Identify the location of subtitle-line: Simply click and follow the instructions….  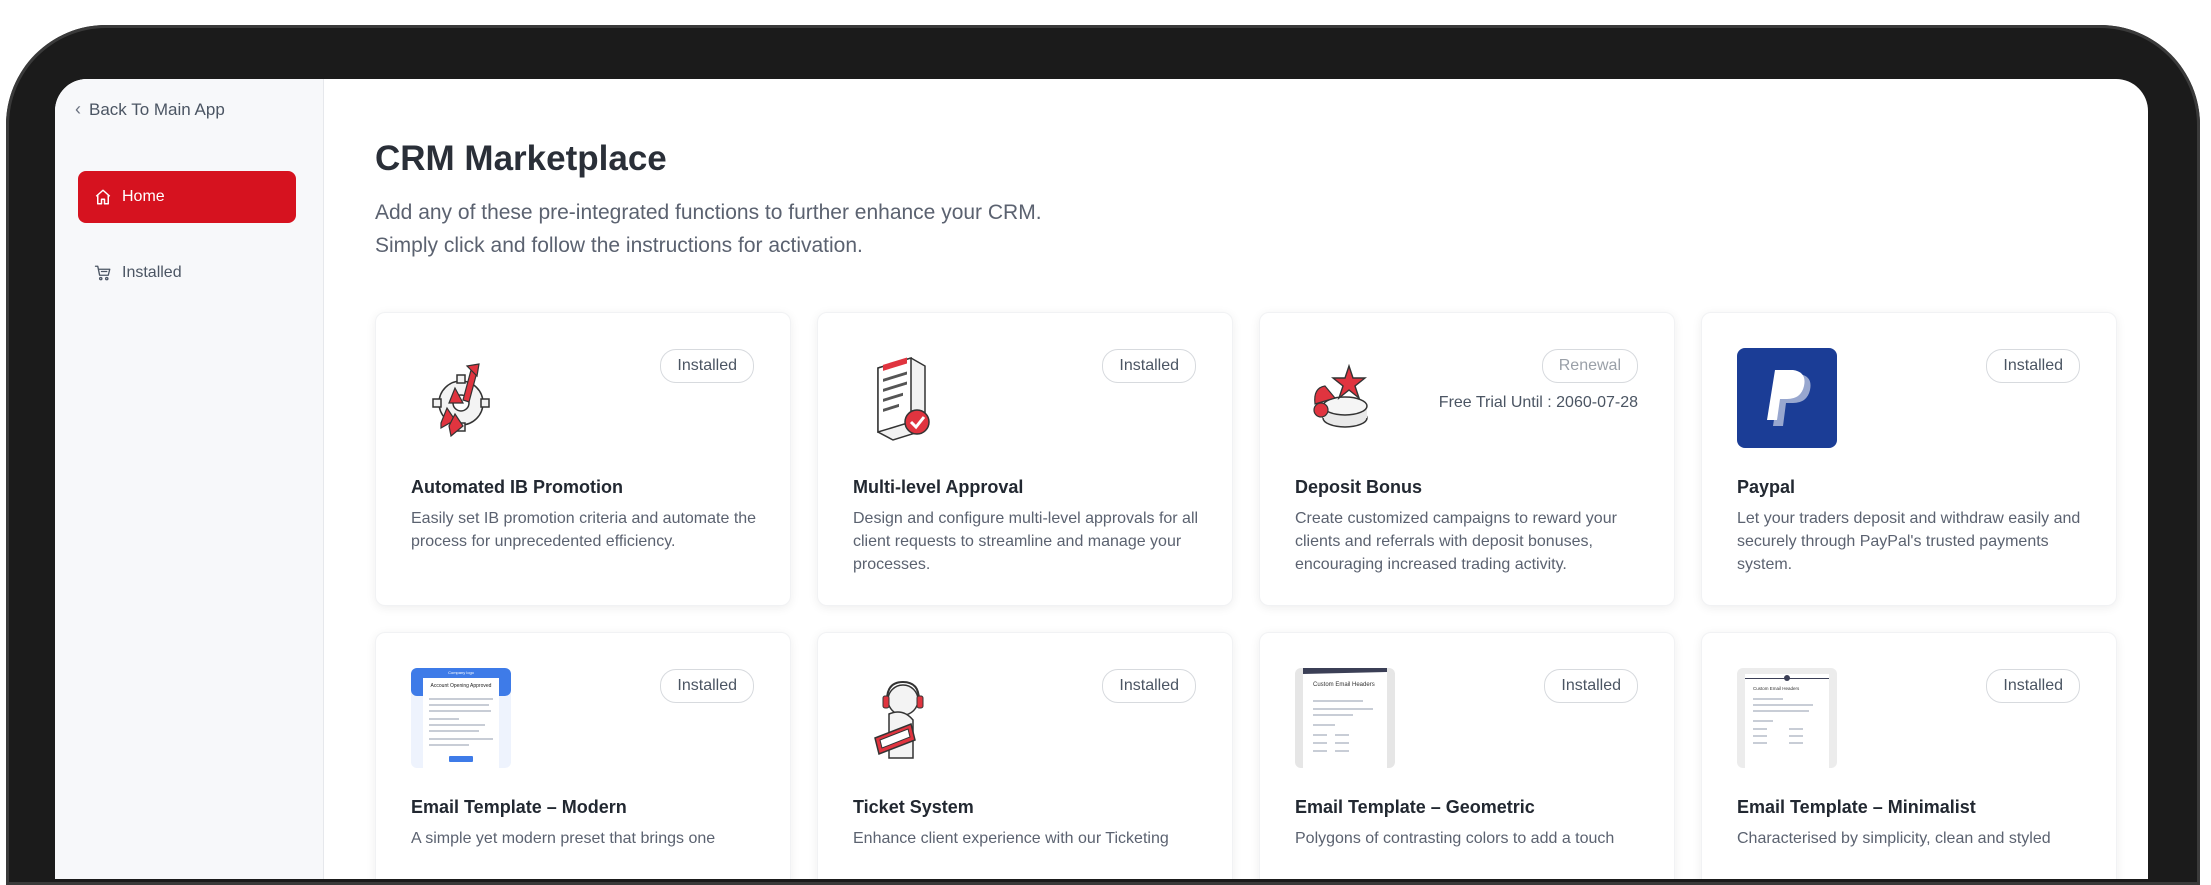
(619, 245).